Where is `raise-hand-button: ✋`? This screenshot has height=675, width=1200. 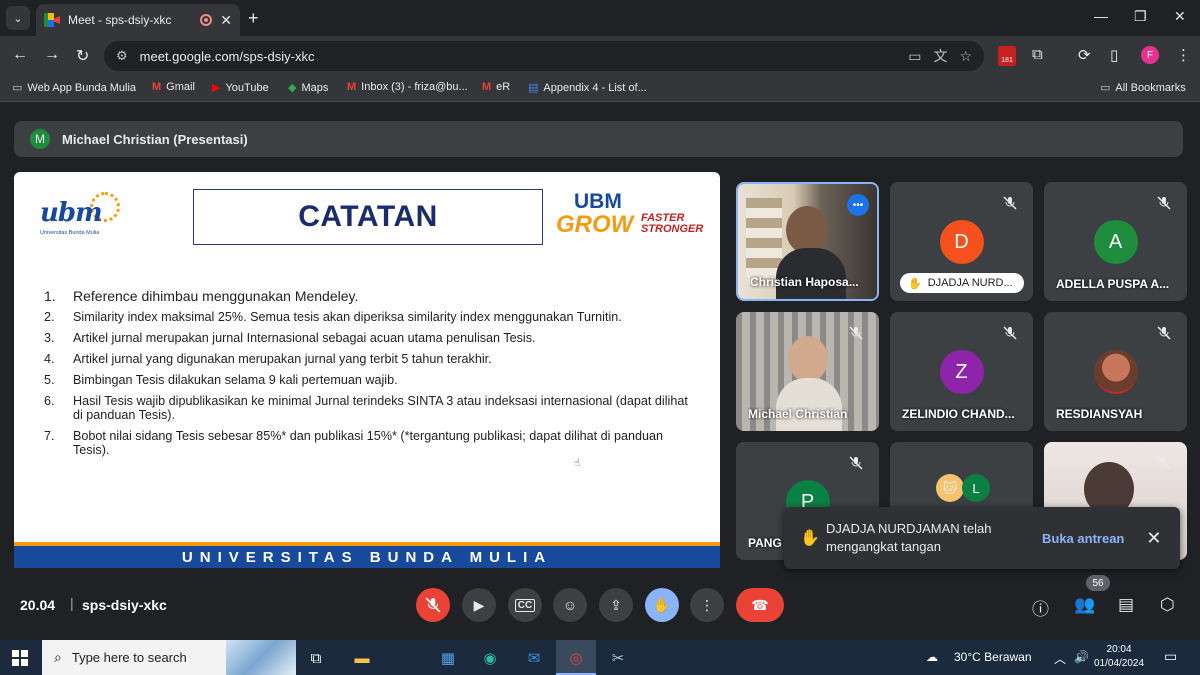 raise-hand-button: ✋ is located at coordinates (662, 605).